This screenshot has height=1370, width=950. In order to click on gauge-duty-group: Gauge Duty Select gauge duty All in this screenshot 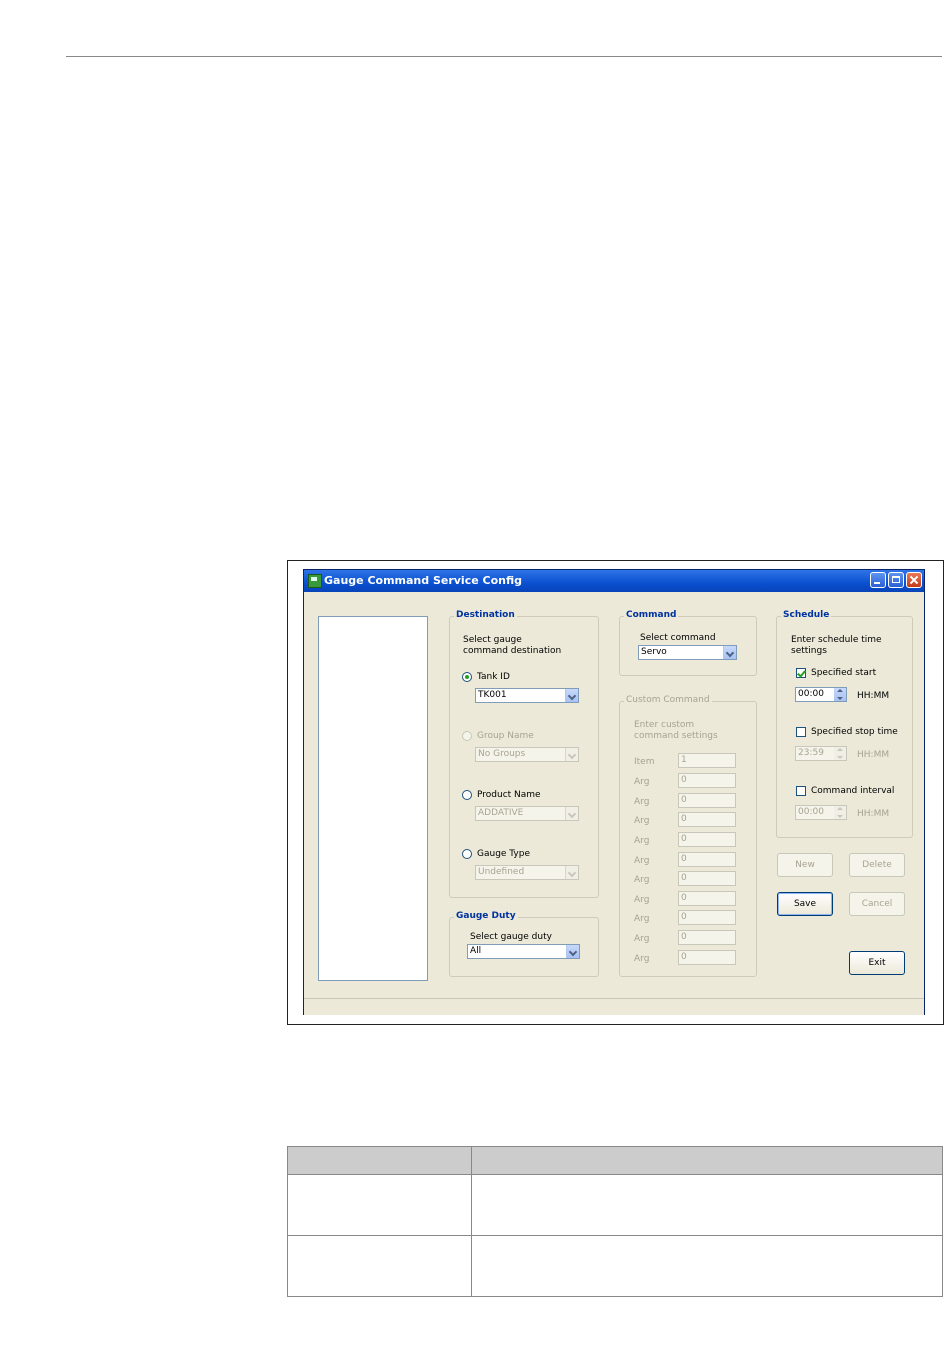, I will do `click(524, 944)`.